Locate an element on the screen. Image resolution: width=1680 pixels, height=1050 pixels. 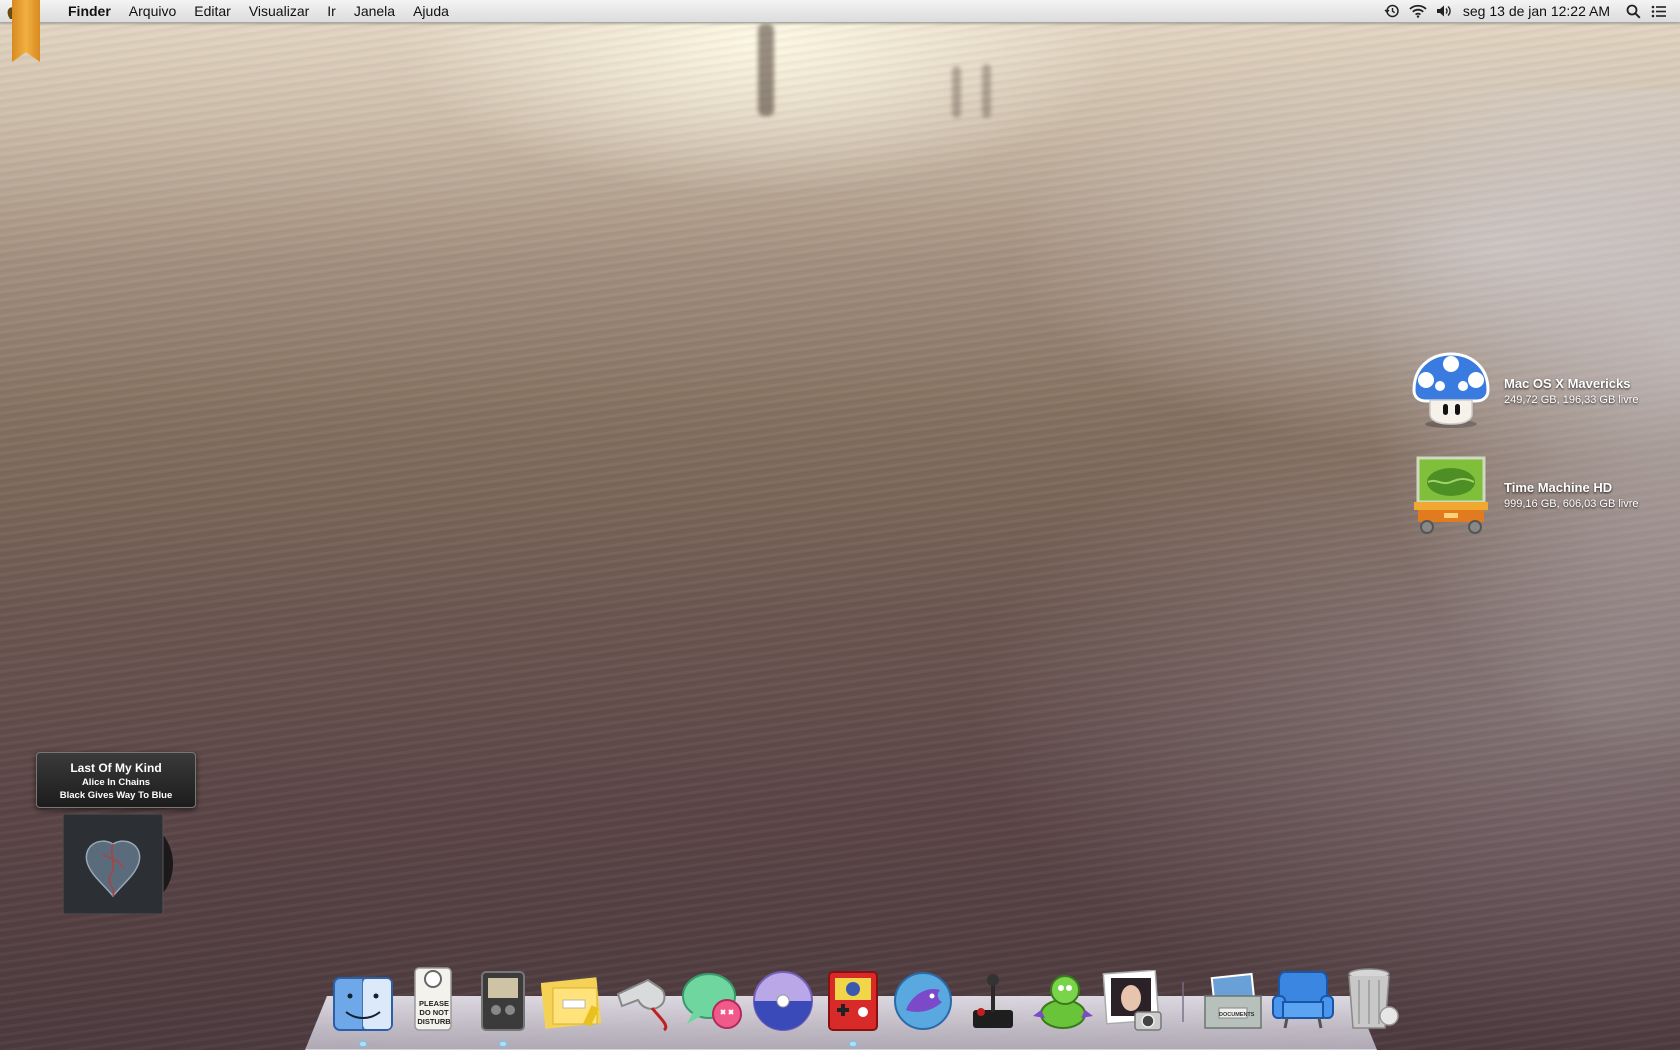
whistle-icon is located at coordinates (642, 1005).